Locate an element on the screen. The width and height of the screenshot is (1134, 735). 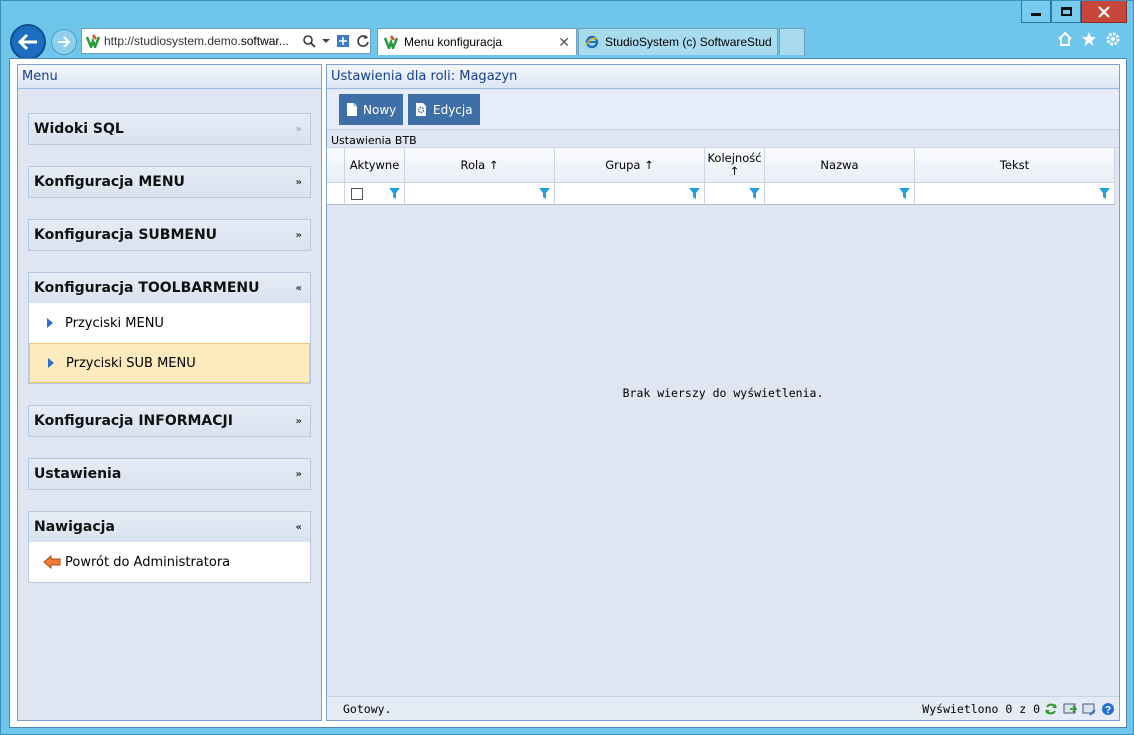
home-icon is located at coordinates (1065, 39).